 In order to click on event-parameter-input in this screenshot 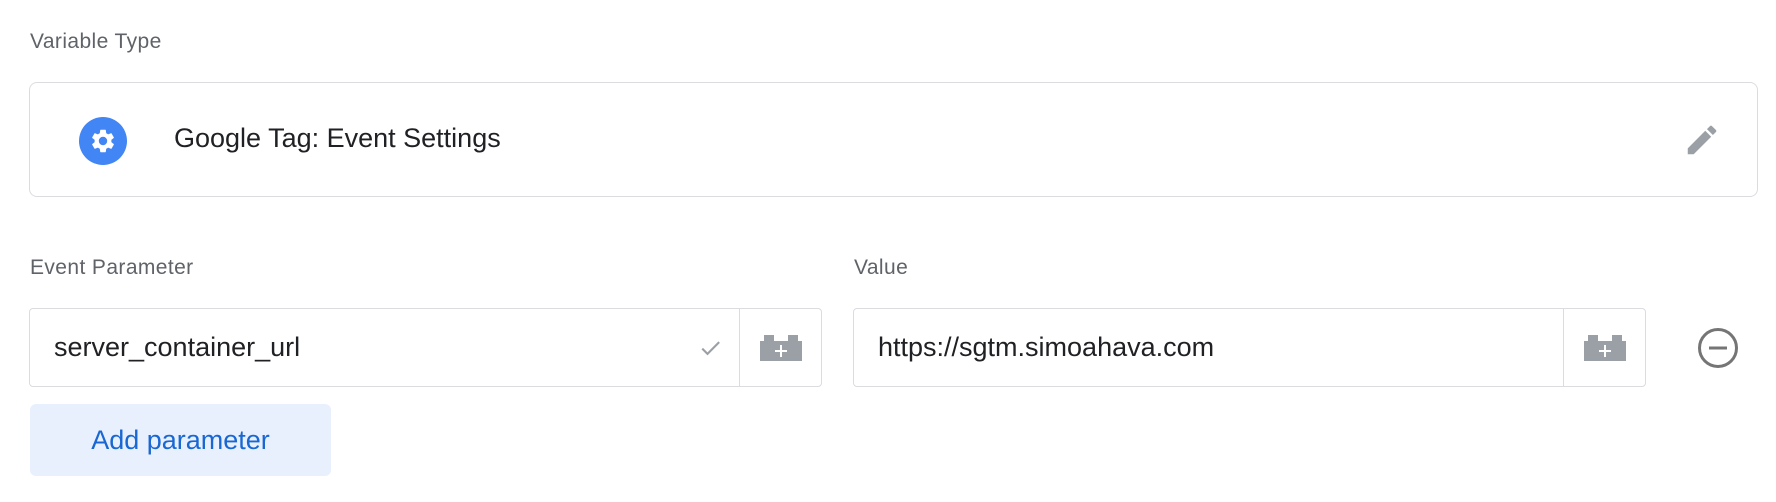, I will do `click(356, 347)`.